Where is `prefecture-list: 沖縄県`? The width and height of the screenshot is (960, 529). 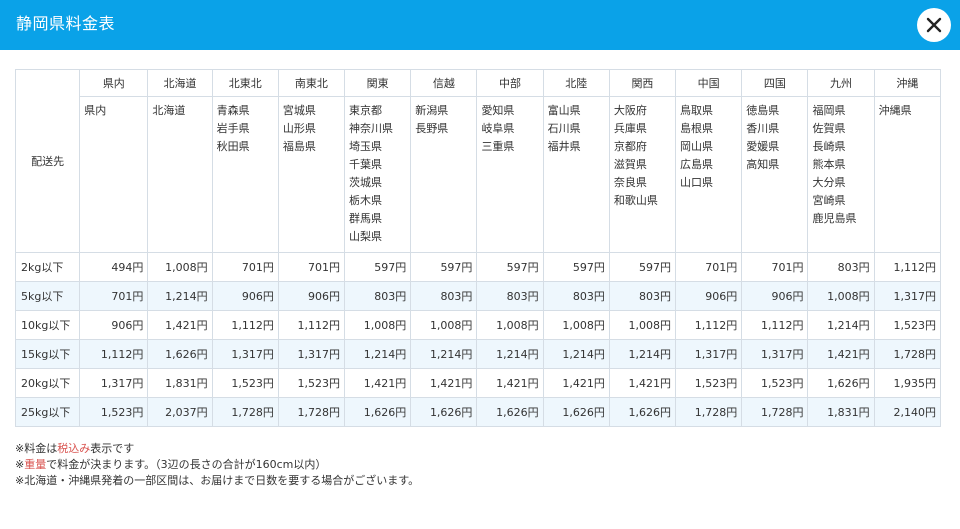 prefecture-list: 沖縄県 is located at coordinates (907, 174).